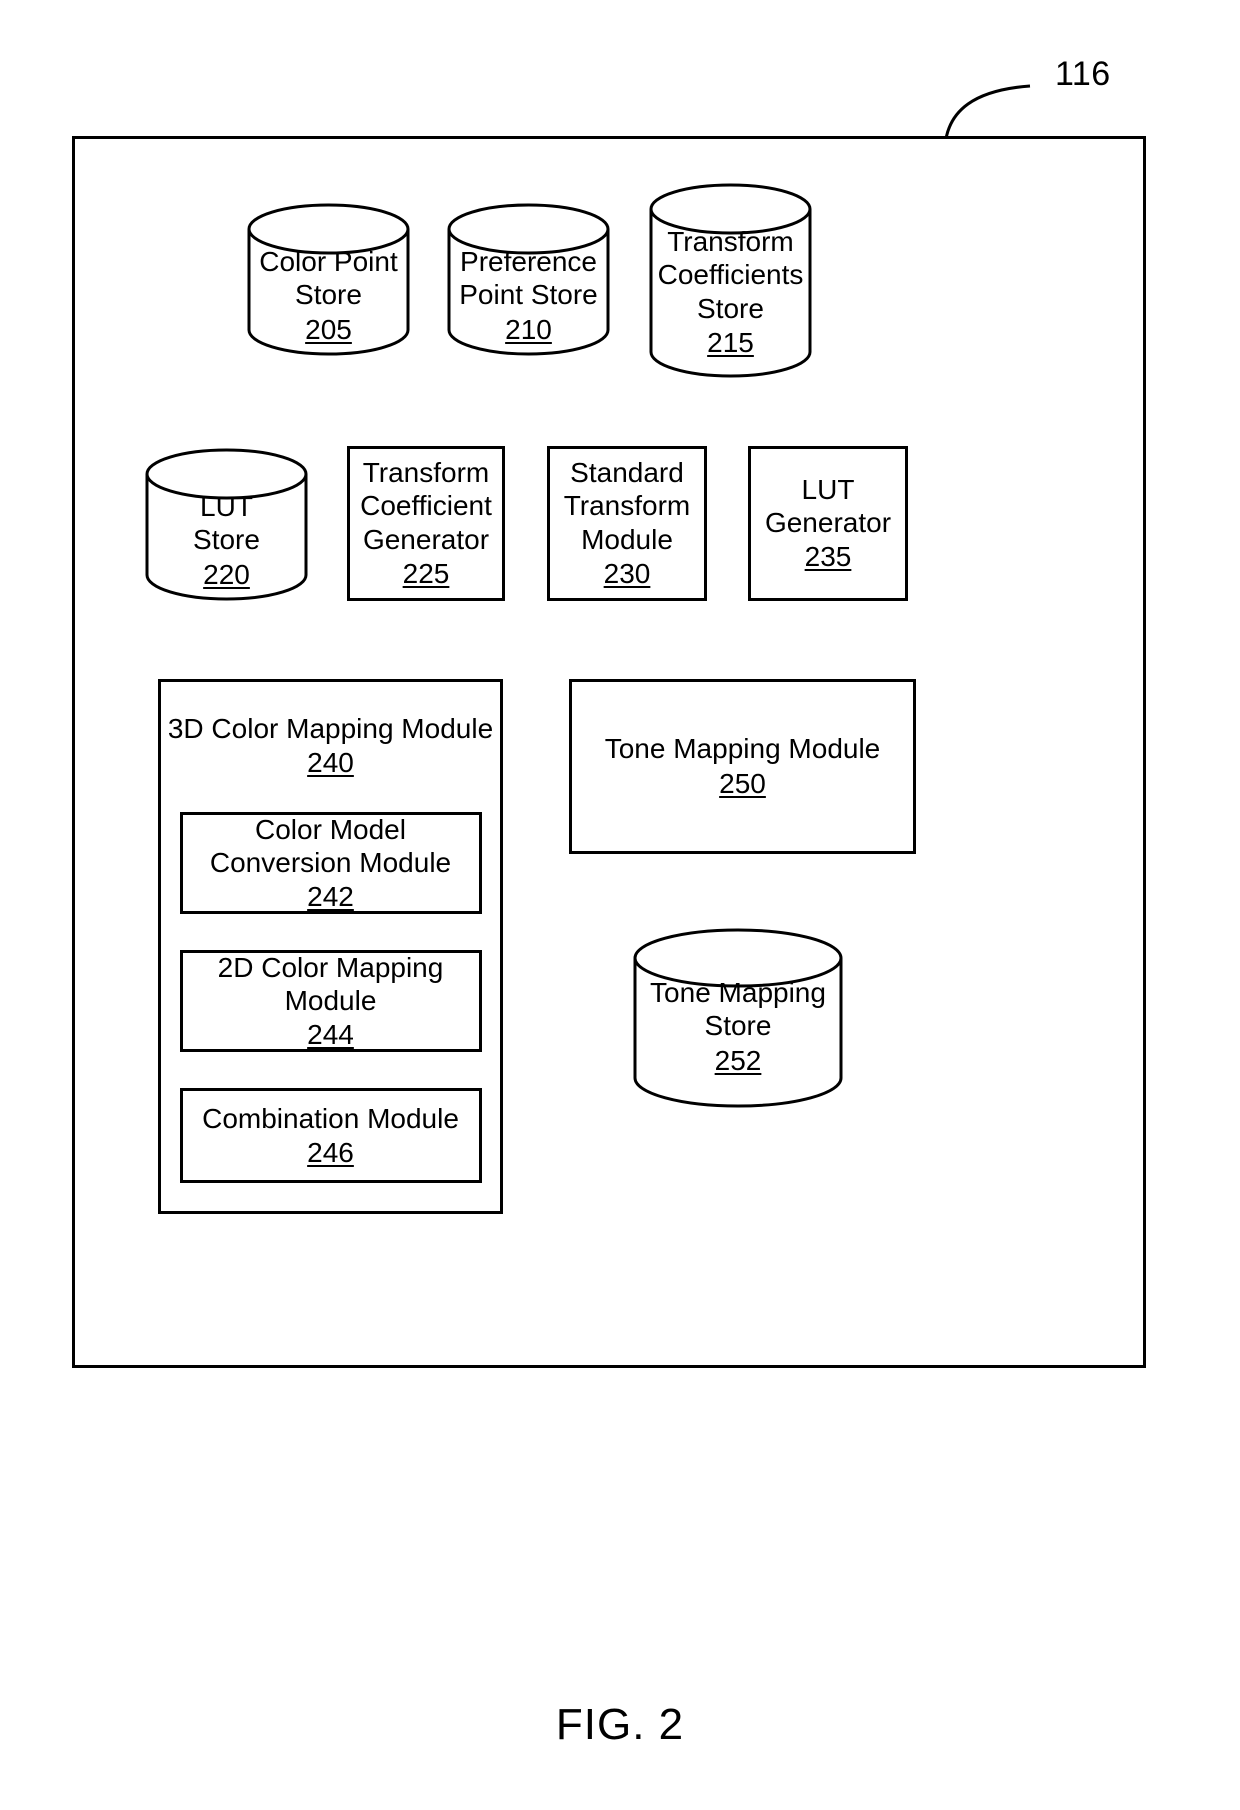 The height and width of the screenshot is (1810, 1240). What do you see at coordinates (226, 574) in the screenshot?
I see `node-ref-number: 220` at bounding box center [226, 574].